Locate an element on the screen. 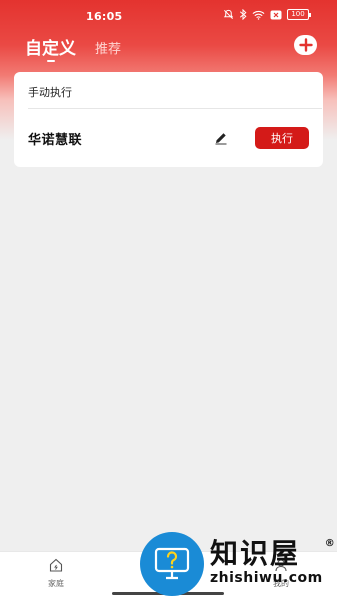 Image resolution: width=337 pixels, height=600 pixels. home-icon is located at coordinates (56, 565).